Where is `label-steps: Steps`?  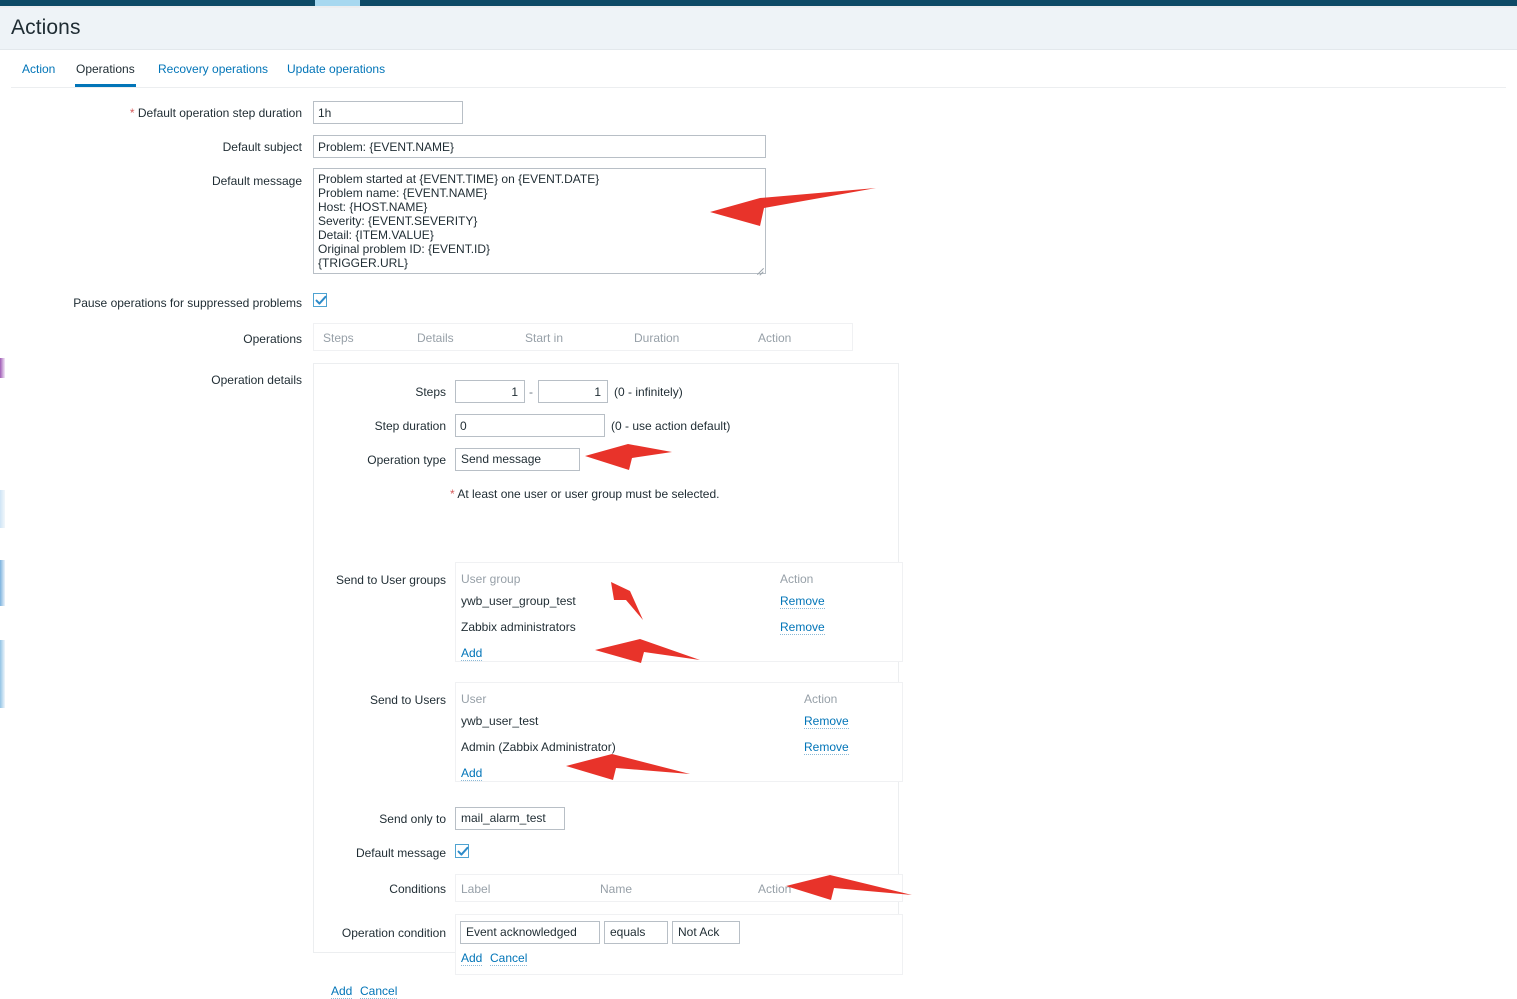 label-steps: Steps is located at coordinates (430, 392).